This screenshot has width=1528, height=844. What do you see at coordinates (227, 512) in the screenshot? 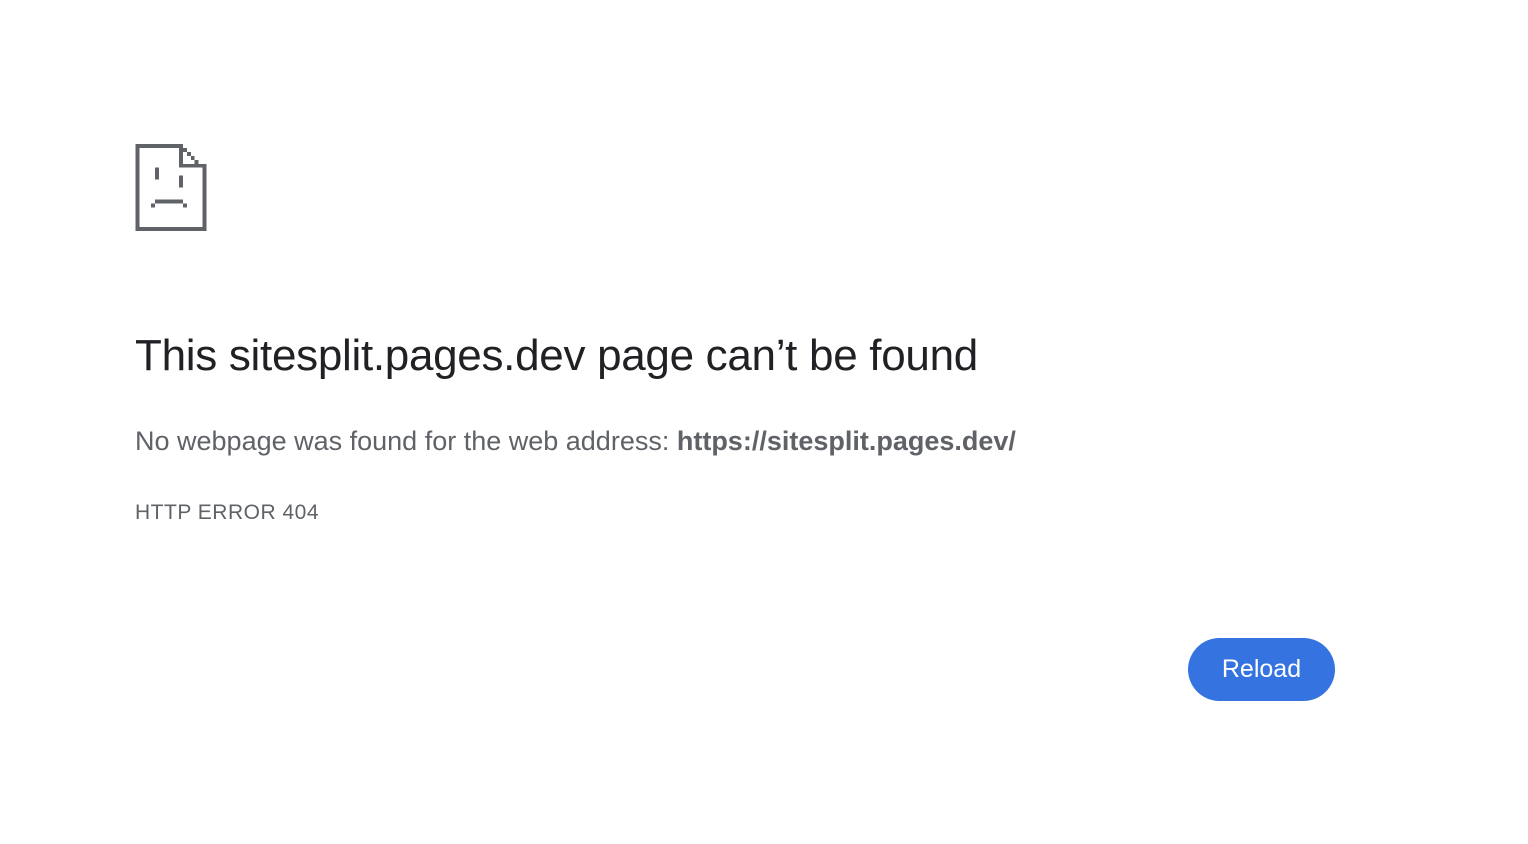
I see `error-code: HTTP ERROR 404` at bounding box center [227, 512].